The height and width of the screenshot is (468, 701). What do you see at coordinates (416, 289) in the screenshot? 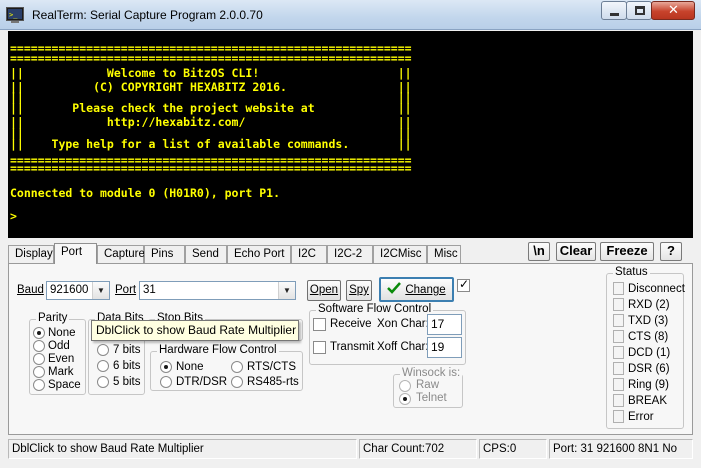
I see `change-button: Change` at bounding box center [416, 289].